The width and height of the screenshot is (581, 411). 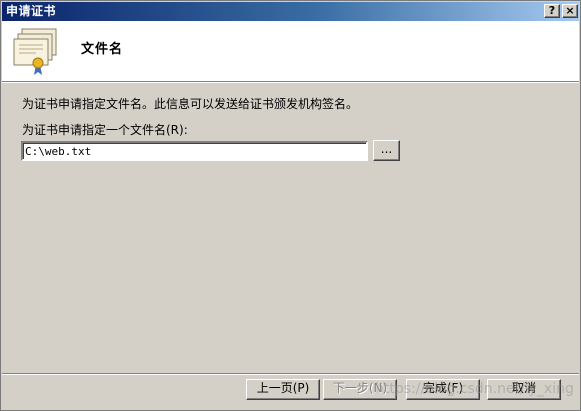 I want to click on back-button: 上一页(P), so click(x=283, y=389).